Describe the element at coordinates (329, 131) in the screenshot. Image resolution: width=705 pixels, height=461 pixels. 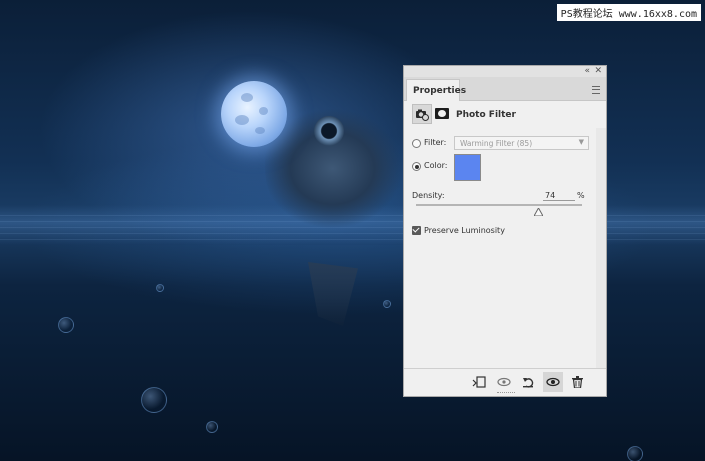
I see `fish-eye` at that location.